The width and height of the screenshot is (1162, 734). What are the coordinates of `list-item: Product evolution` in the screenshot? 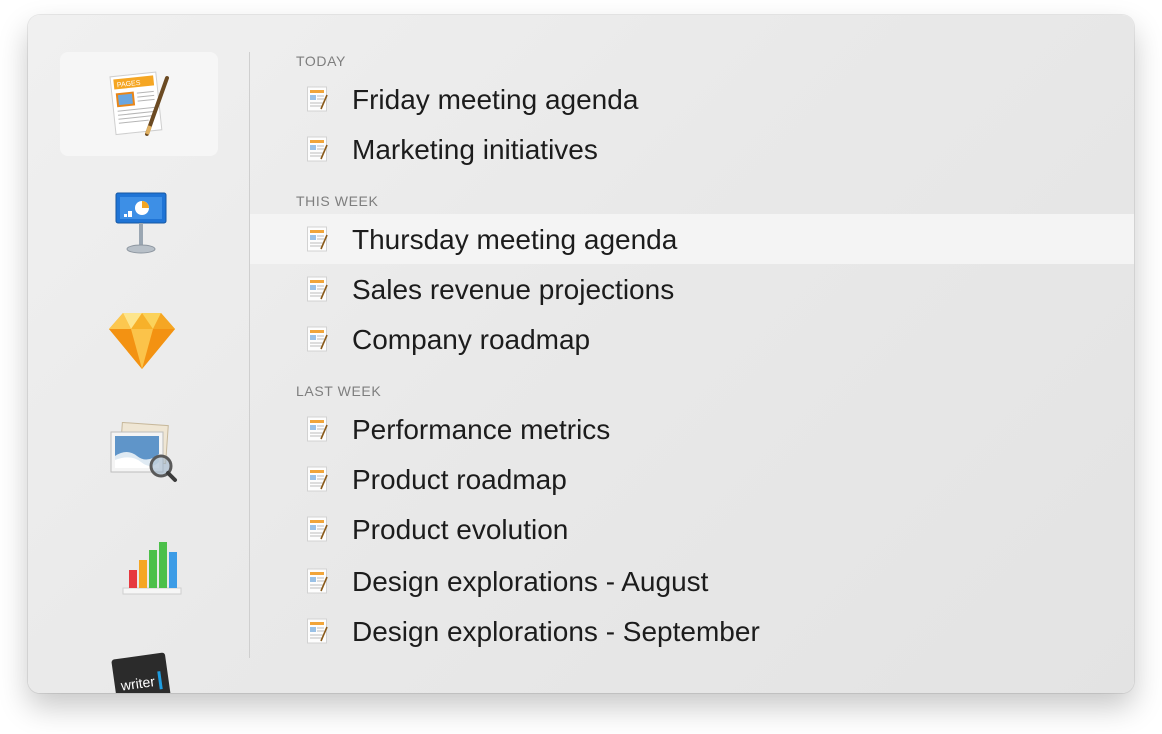 It's located at (692, 529).